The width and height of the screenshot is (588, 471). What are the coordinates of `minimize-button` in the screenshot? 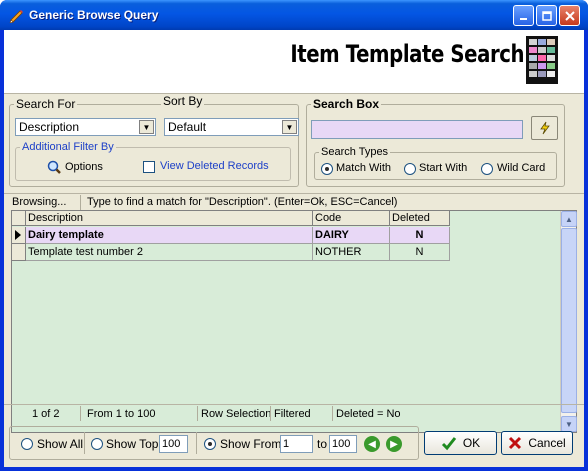 It's located at (523, 15).